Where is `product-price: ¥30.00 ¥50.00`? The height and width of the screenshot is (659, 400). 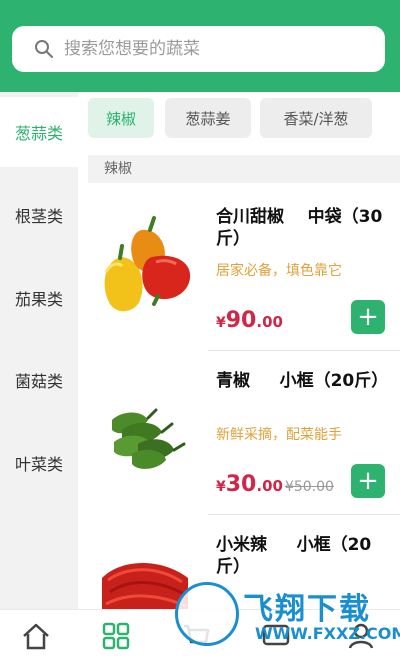 product-price: ¥30.00 ¥50.00 is located at coordinates (275, 484).